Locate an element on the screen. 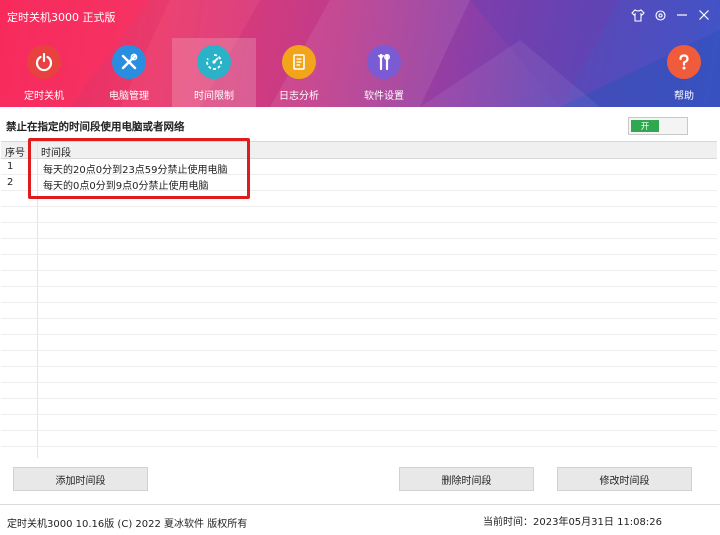  row-index: 2 is located at coordinates (10, 182).